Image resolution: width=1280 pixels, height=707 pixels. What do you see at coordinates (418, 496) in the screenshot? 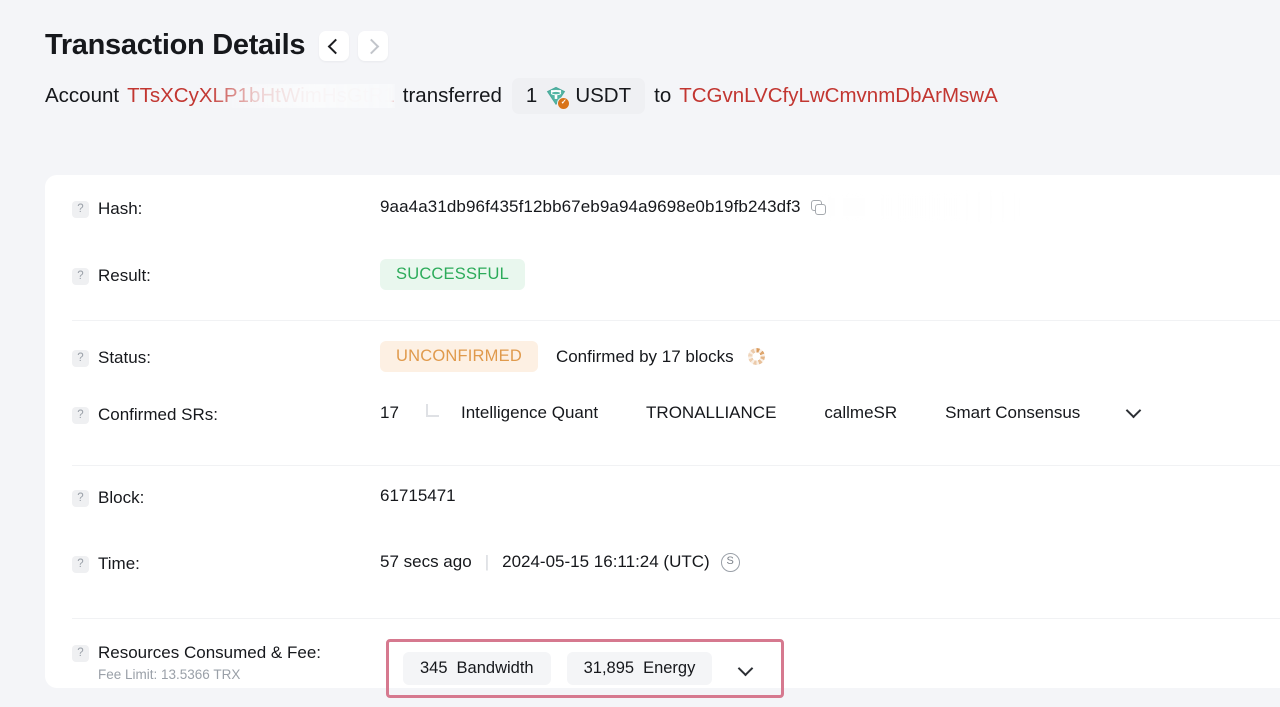
I see `block-number: 61715471` at bounding box center [418, 496].